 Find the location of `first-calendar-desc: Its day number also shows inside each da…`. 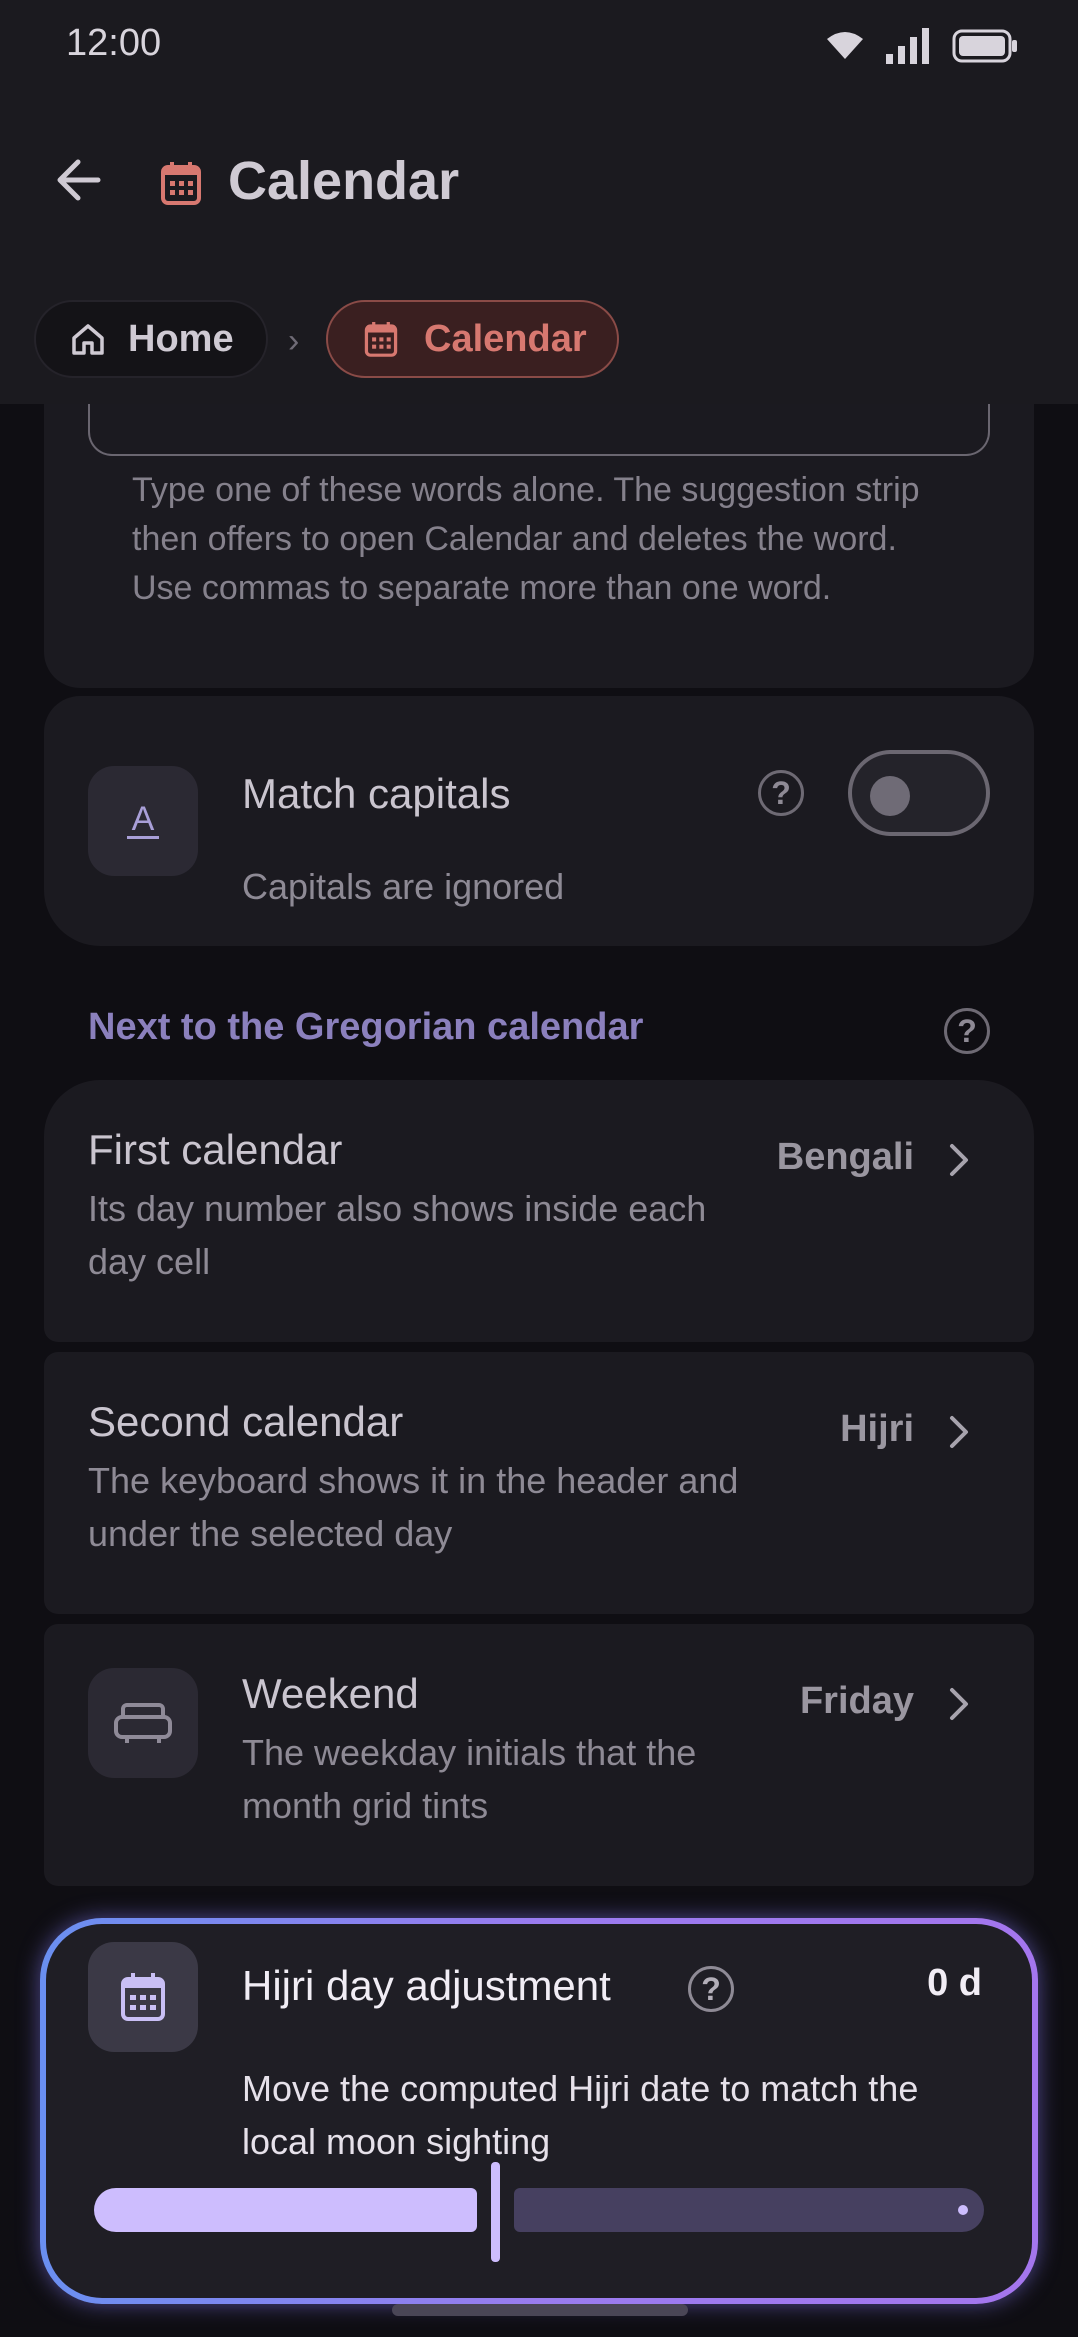

first-calendar-desc: Its day number also shows inside each da… is located at coordinates (397, 1235).